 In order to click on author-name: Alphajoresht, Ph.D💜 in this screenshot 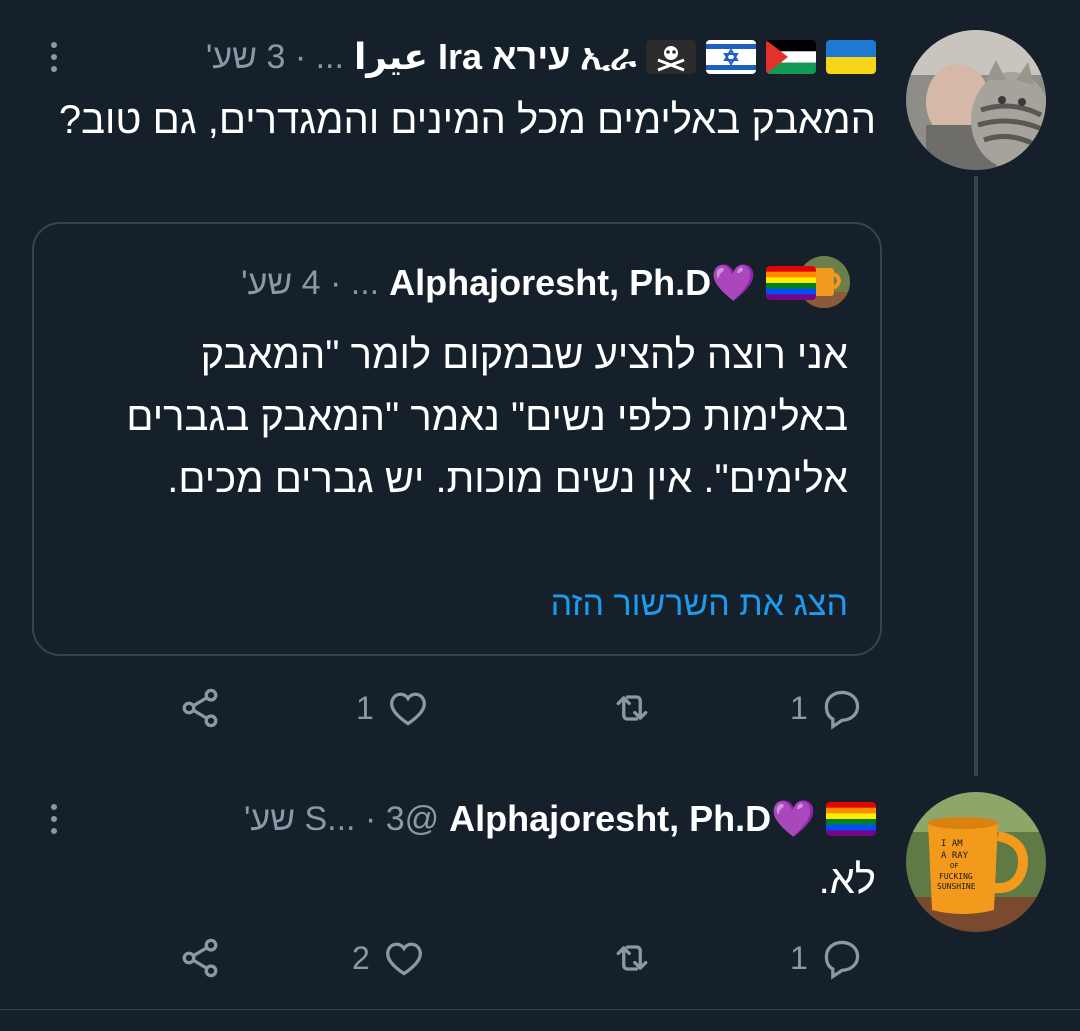, I will do `click(632, 819)`.